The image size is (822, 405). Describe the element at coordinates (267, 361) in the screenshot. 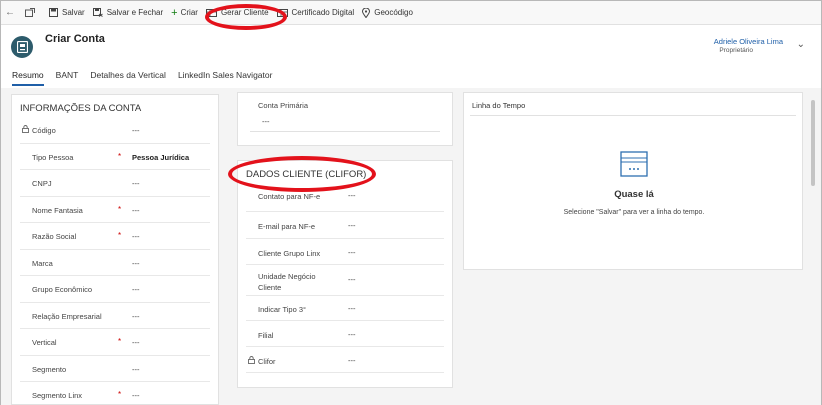

I see `field-label: Clifor` at that location.